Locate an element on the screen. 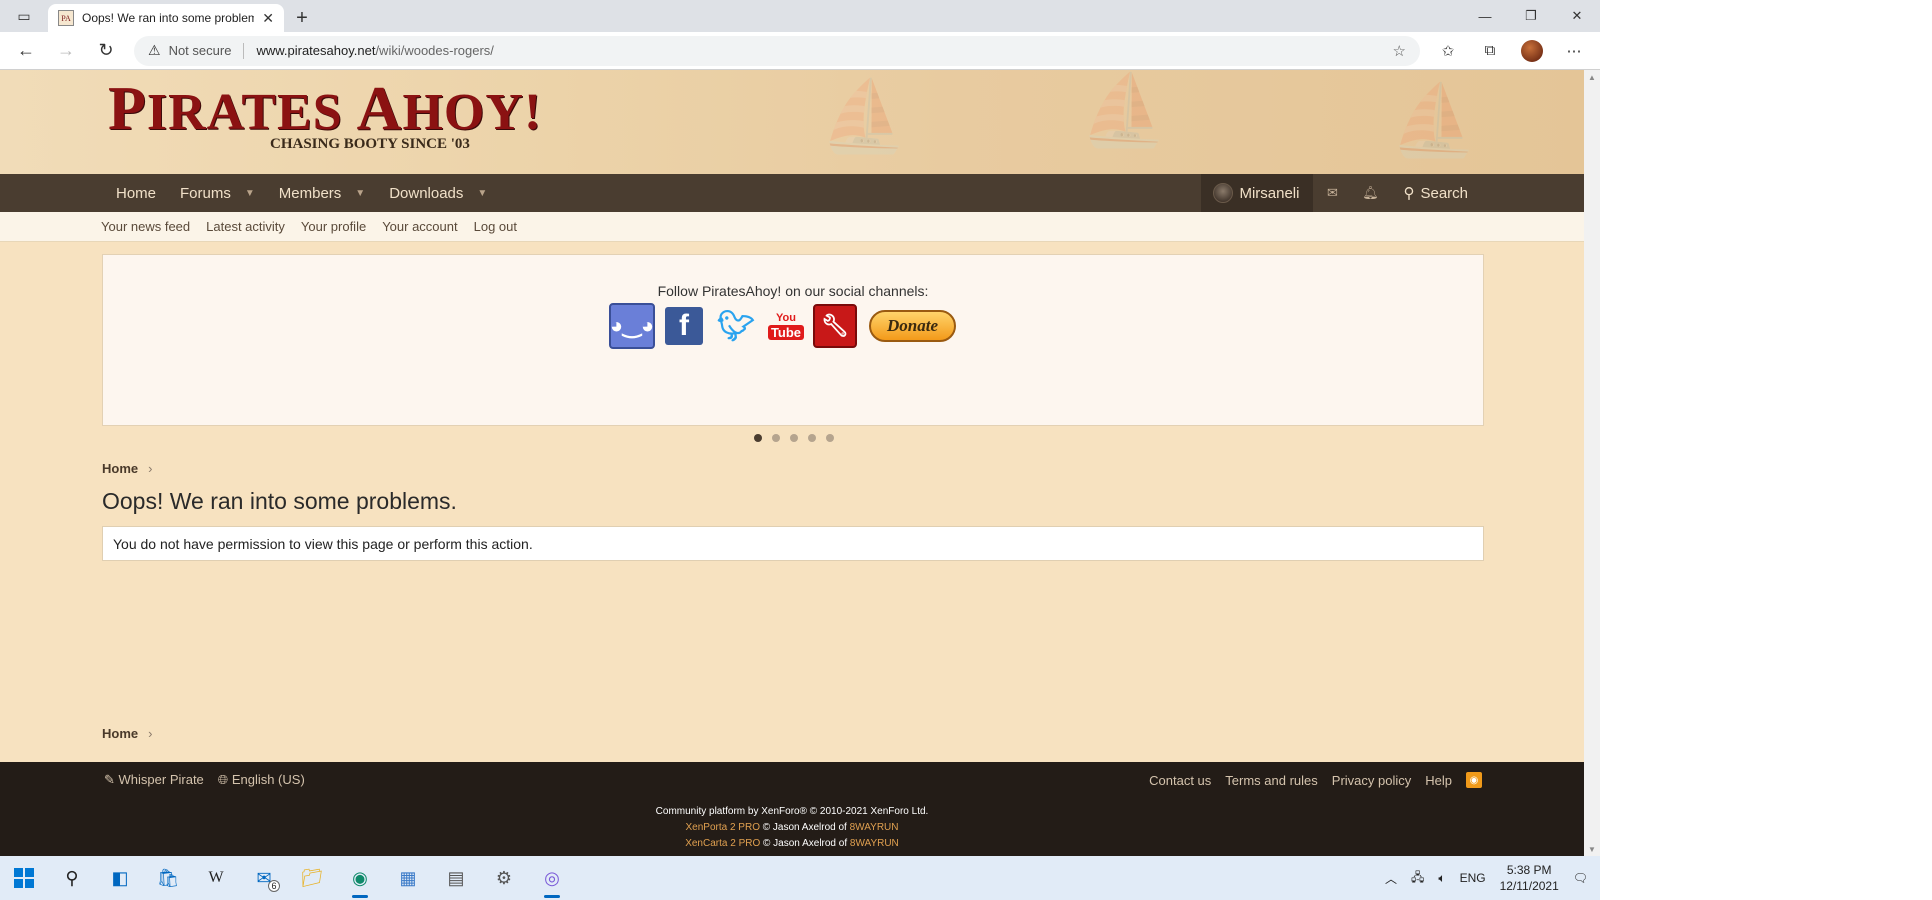 The height and width of the screenshot is (900, 1932). bell-icon: 🔔︎ is located at coordinates (1370, 193).